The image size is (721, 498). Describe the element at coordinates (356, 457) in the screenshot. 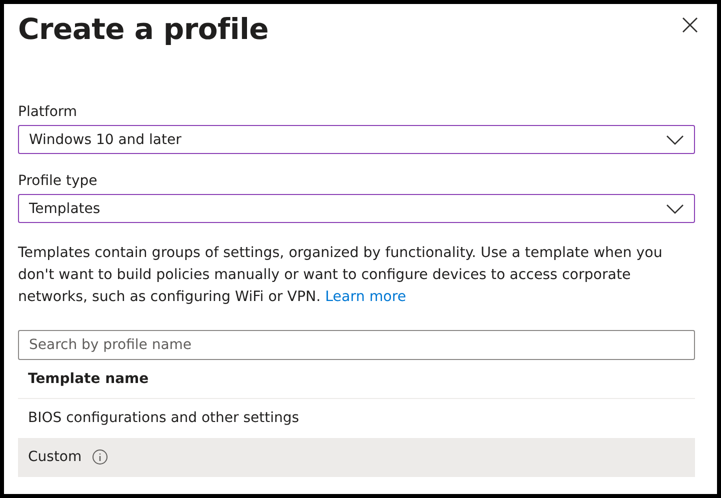

I see `template-row: Custom` at that location.